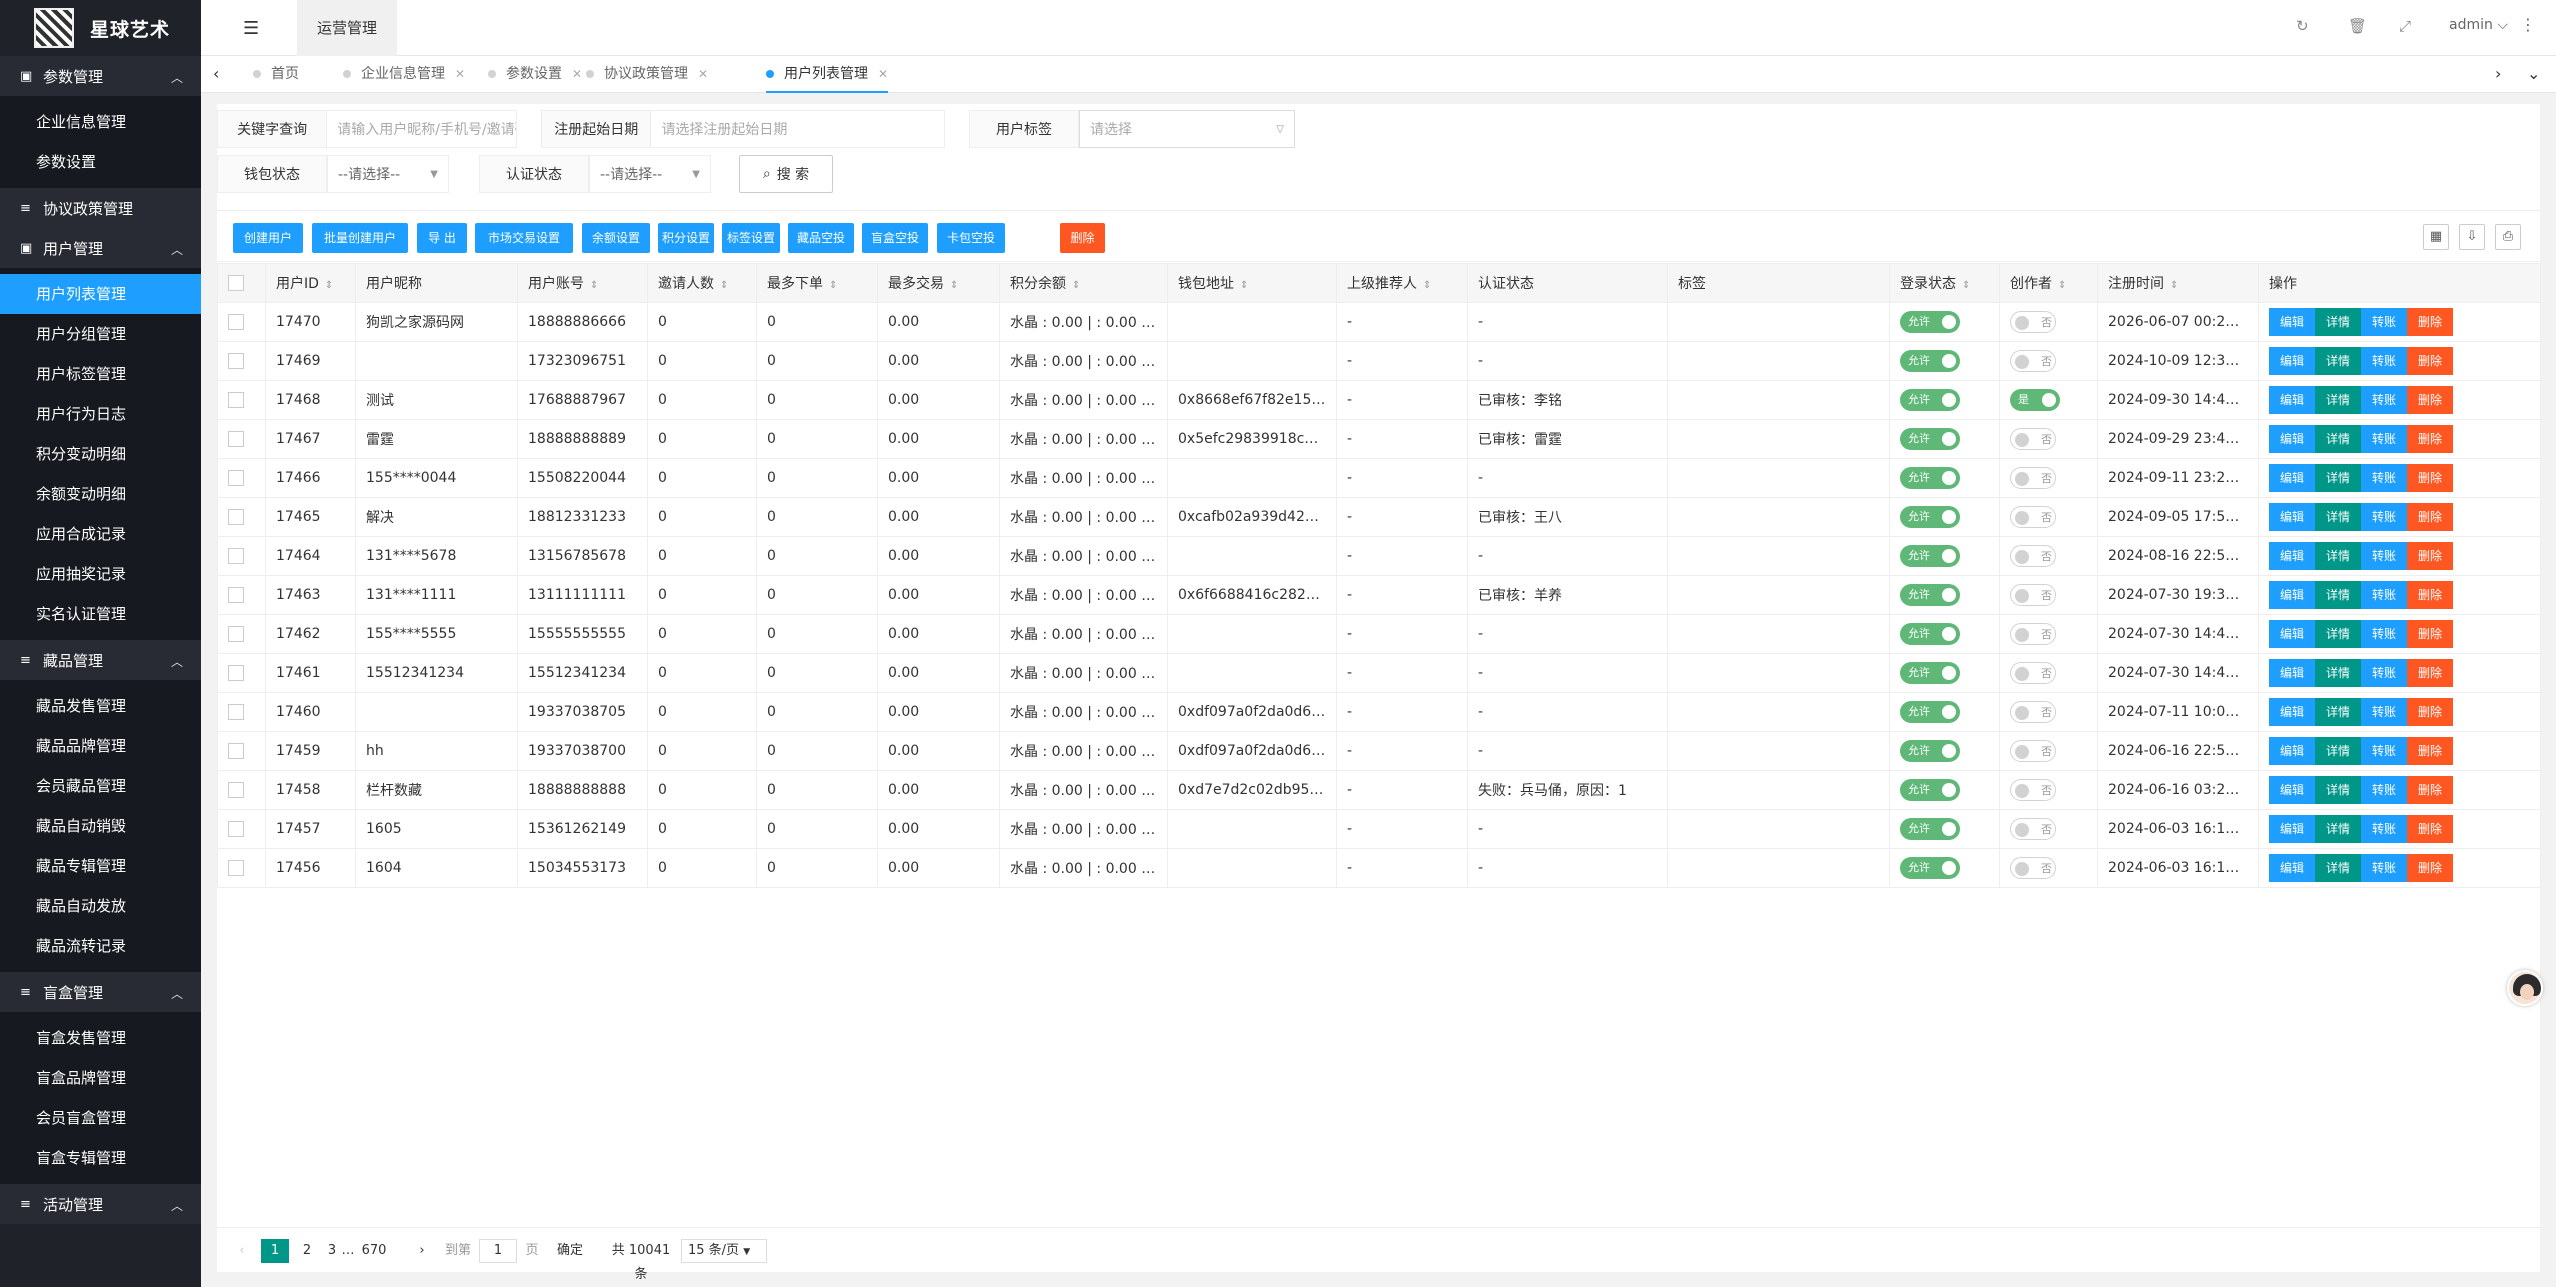 This screenshot has width=2556, height=1287. I want to click on column-header-11: 登录状态 ⇕, so click(1944, 283).